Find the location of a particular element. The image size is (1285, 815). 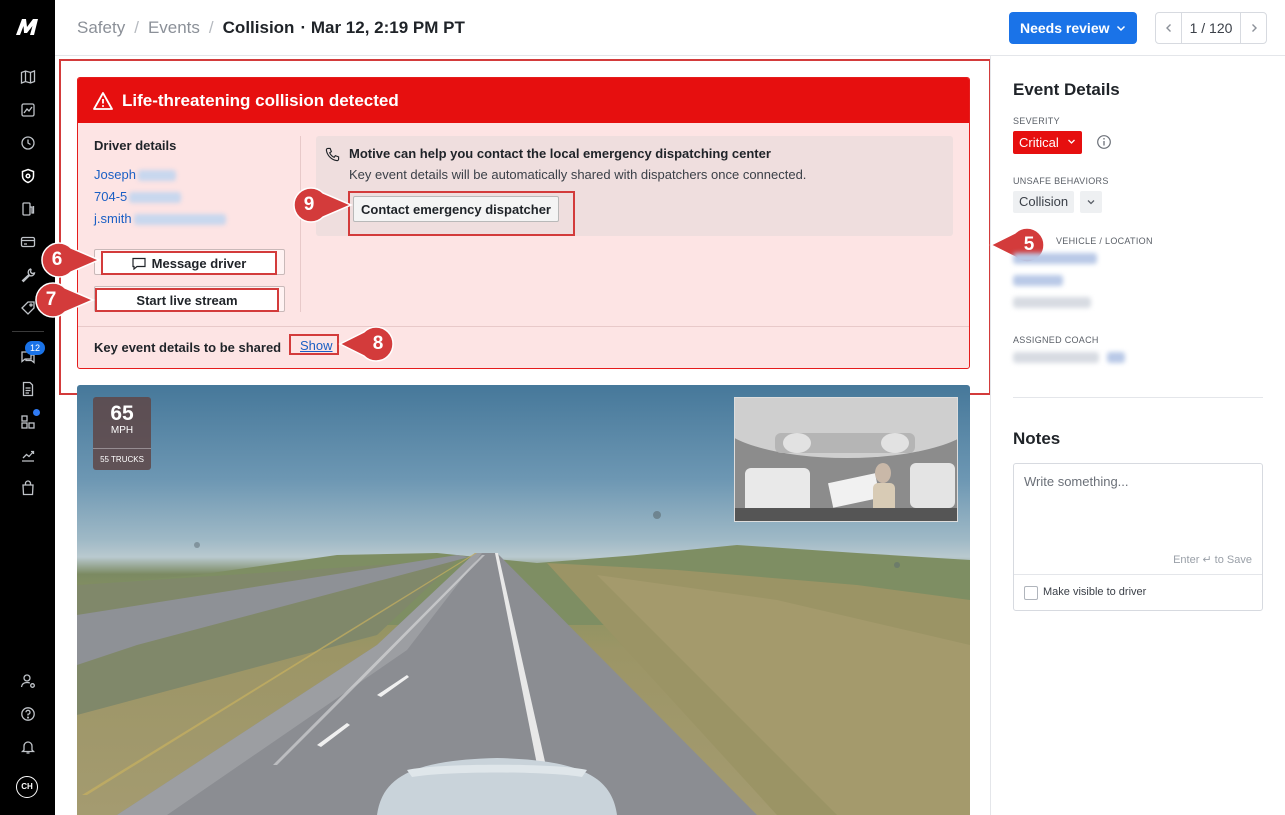

breadcrumb-safety: Safety is located at coordinates (101, 28).